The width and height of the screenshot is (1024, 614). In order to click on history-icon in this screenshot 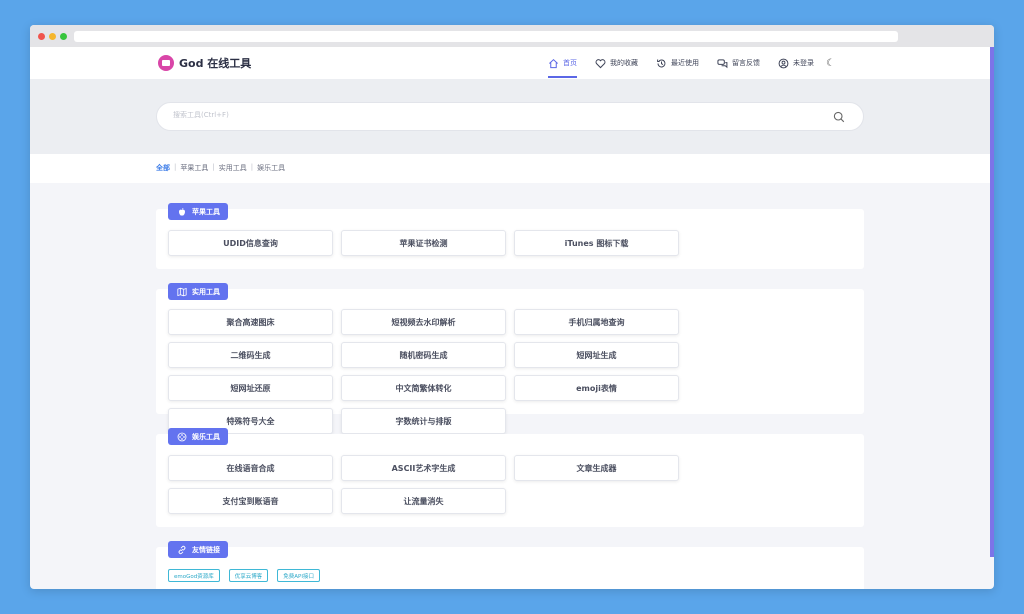, I will do `click(661, 62)`.